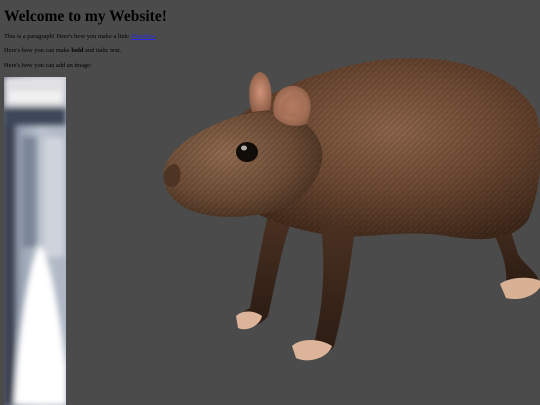 The height and width of the screenshot is (405, 540). Describe the element at coordinates (48, 65) in the screenshot. I see `paragraph-image: Here's how you can add an image:` at that location.